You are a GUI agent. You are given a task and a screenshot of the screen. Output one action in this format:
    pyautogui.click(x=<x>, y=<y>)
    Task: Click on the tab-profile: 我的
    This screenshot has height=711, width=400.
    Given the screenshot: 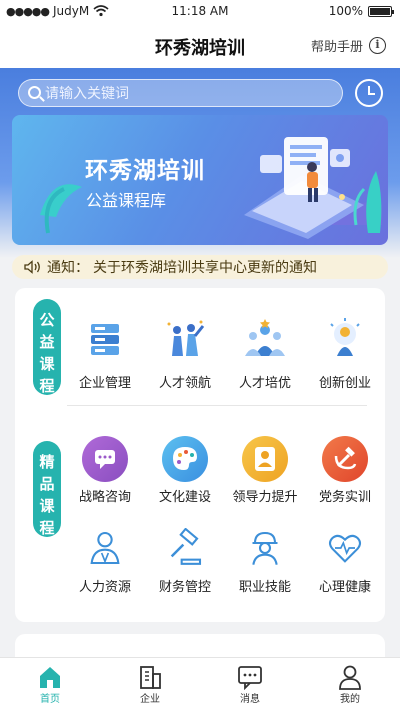 What is the action you would take?
    pyautogui.click(x=350, y=684)
    